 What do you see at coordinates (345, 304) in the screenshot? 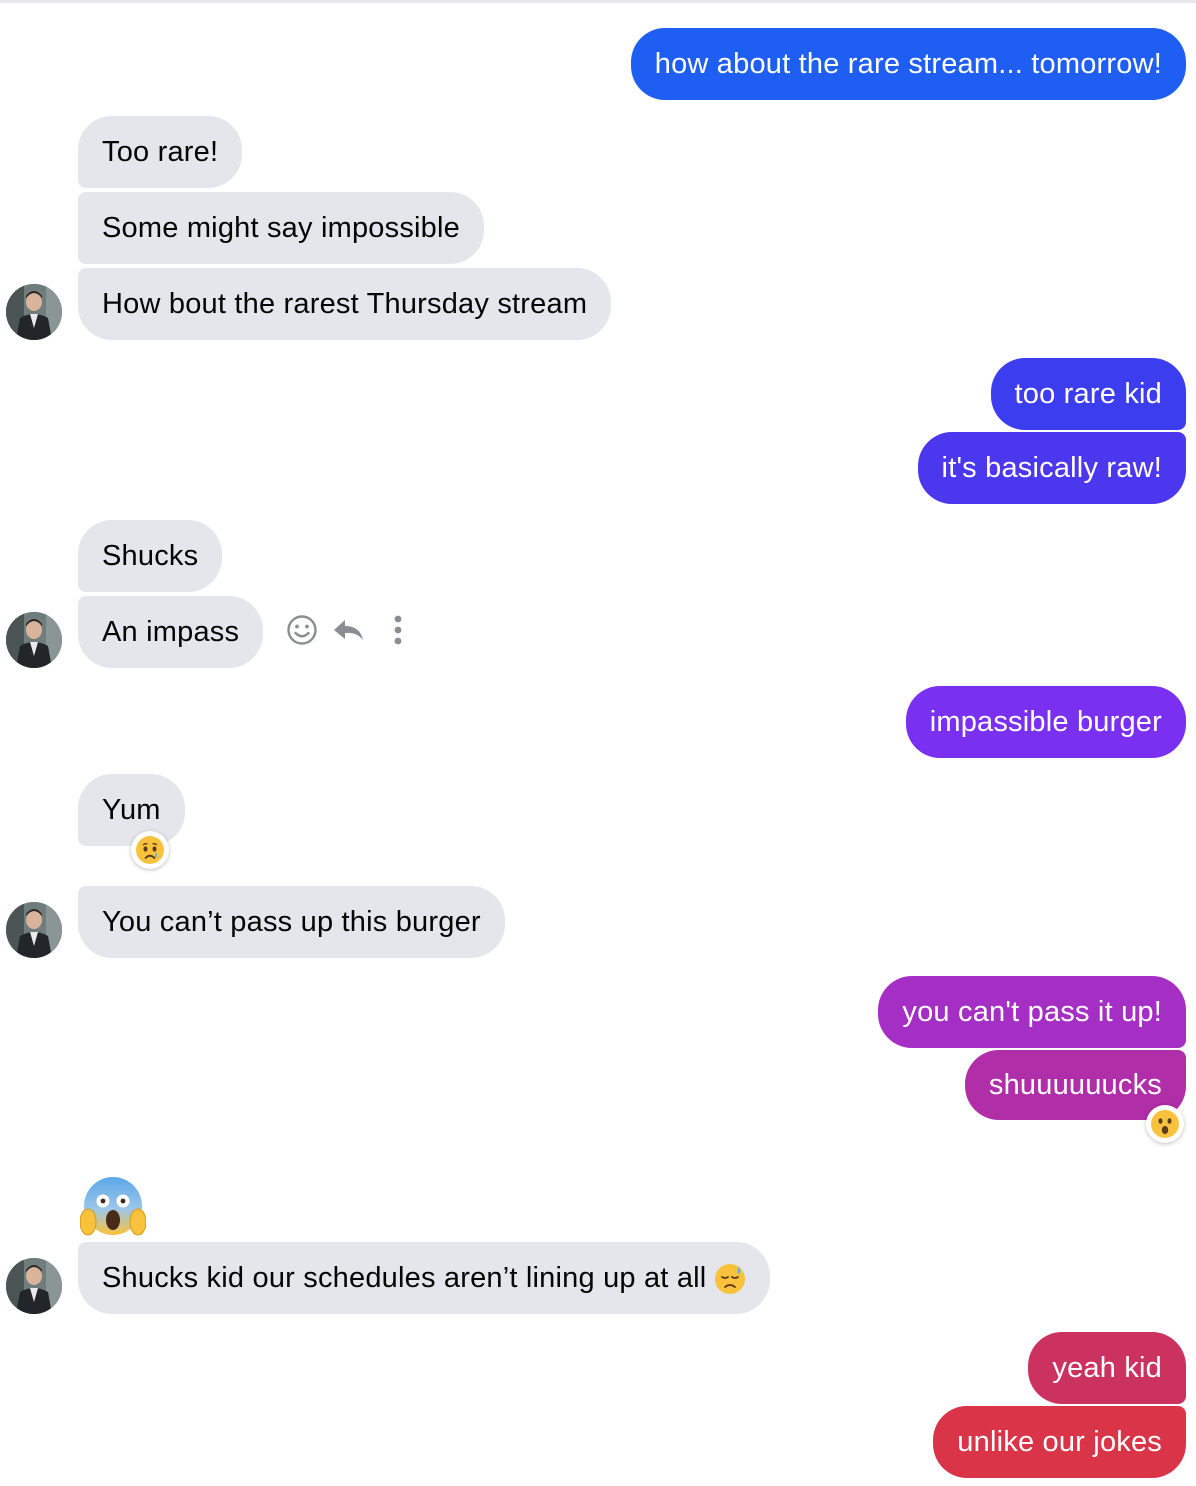
I see `message-incoming: How bout the rarest Thursday stream` at bounding box center [345, 304].